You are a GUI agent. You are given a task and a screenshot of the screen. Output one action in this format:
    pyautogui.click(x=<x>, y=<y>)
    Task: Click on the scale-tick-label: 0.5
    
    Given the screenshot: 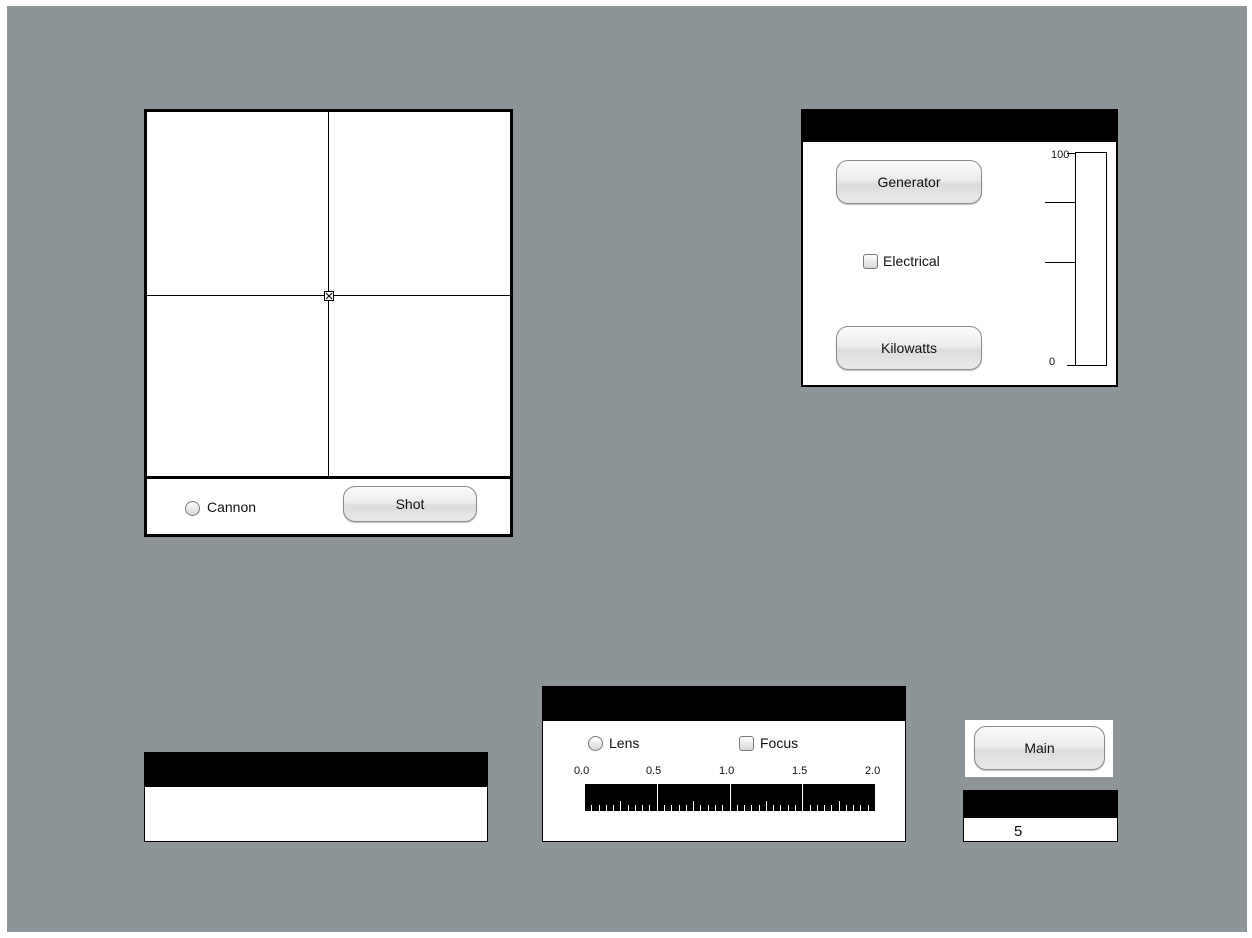 What is the action you would take?
    pyautogui.click(x=654, y=771)
    